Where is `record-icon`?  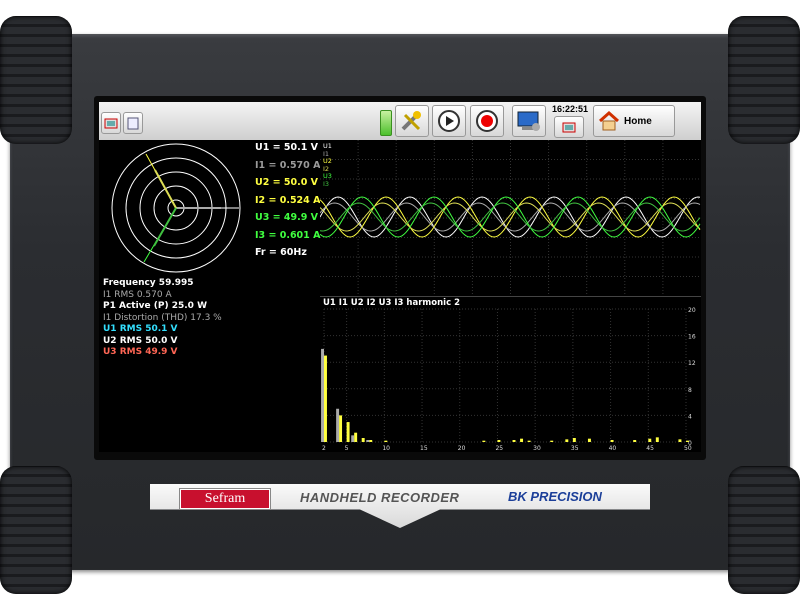 record-icon is located at coordinates (487, 121).